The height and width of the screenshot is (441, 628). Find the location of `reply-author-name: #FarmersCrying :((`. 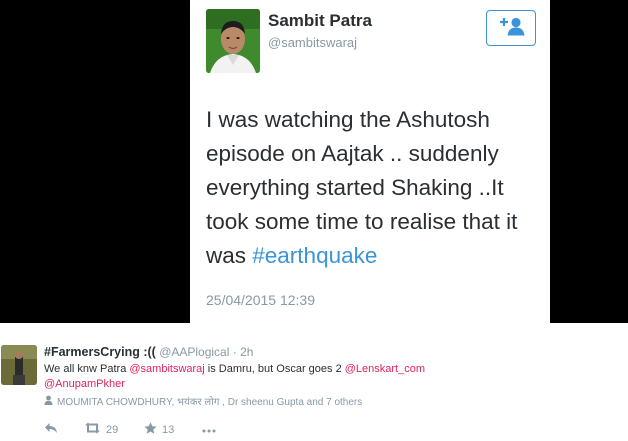

reply-author-name: #FarmersCrying :(( is located at coordinates (100, 352).